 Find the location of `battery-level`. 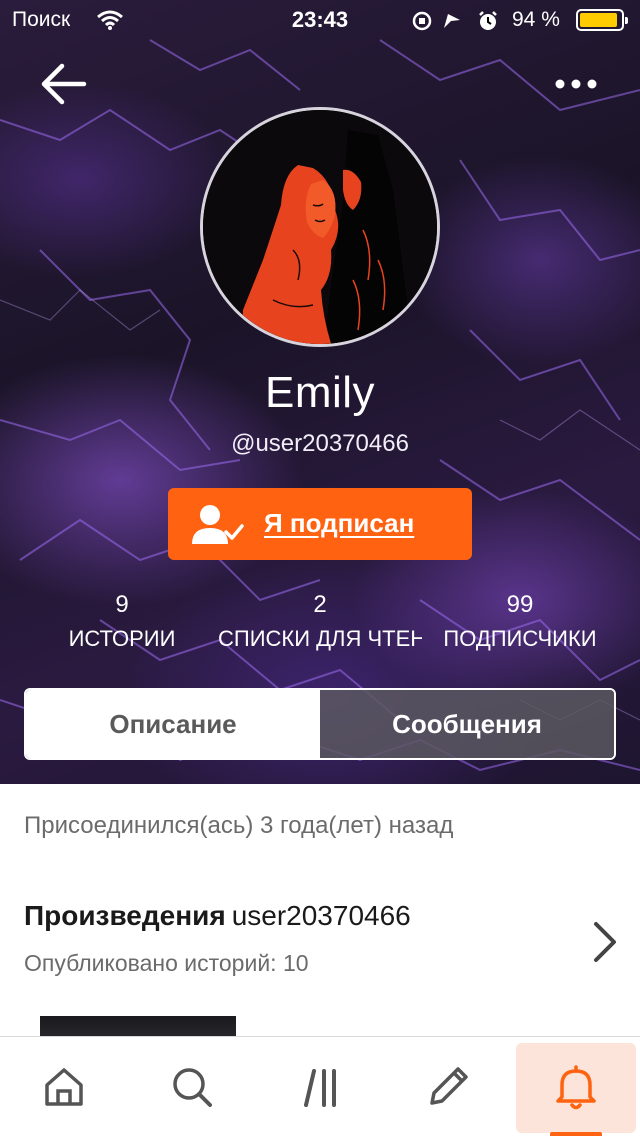

battery-level is located at coordinates (599, 20).